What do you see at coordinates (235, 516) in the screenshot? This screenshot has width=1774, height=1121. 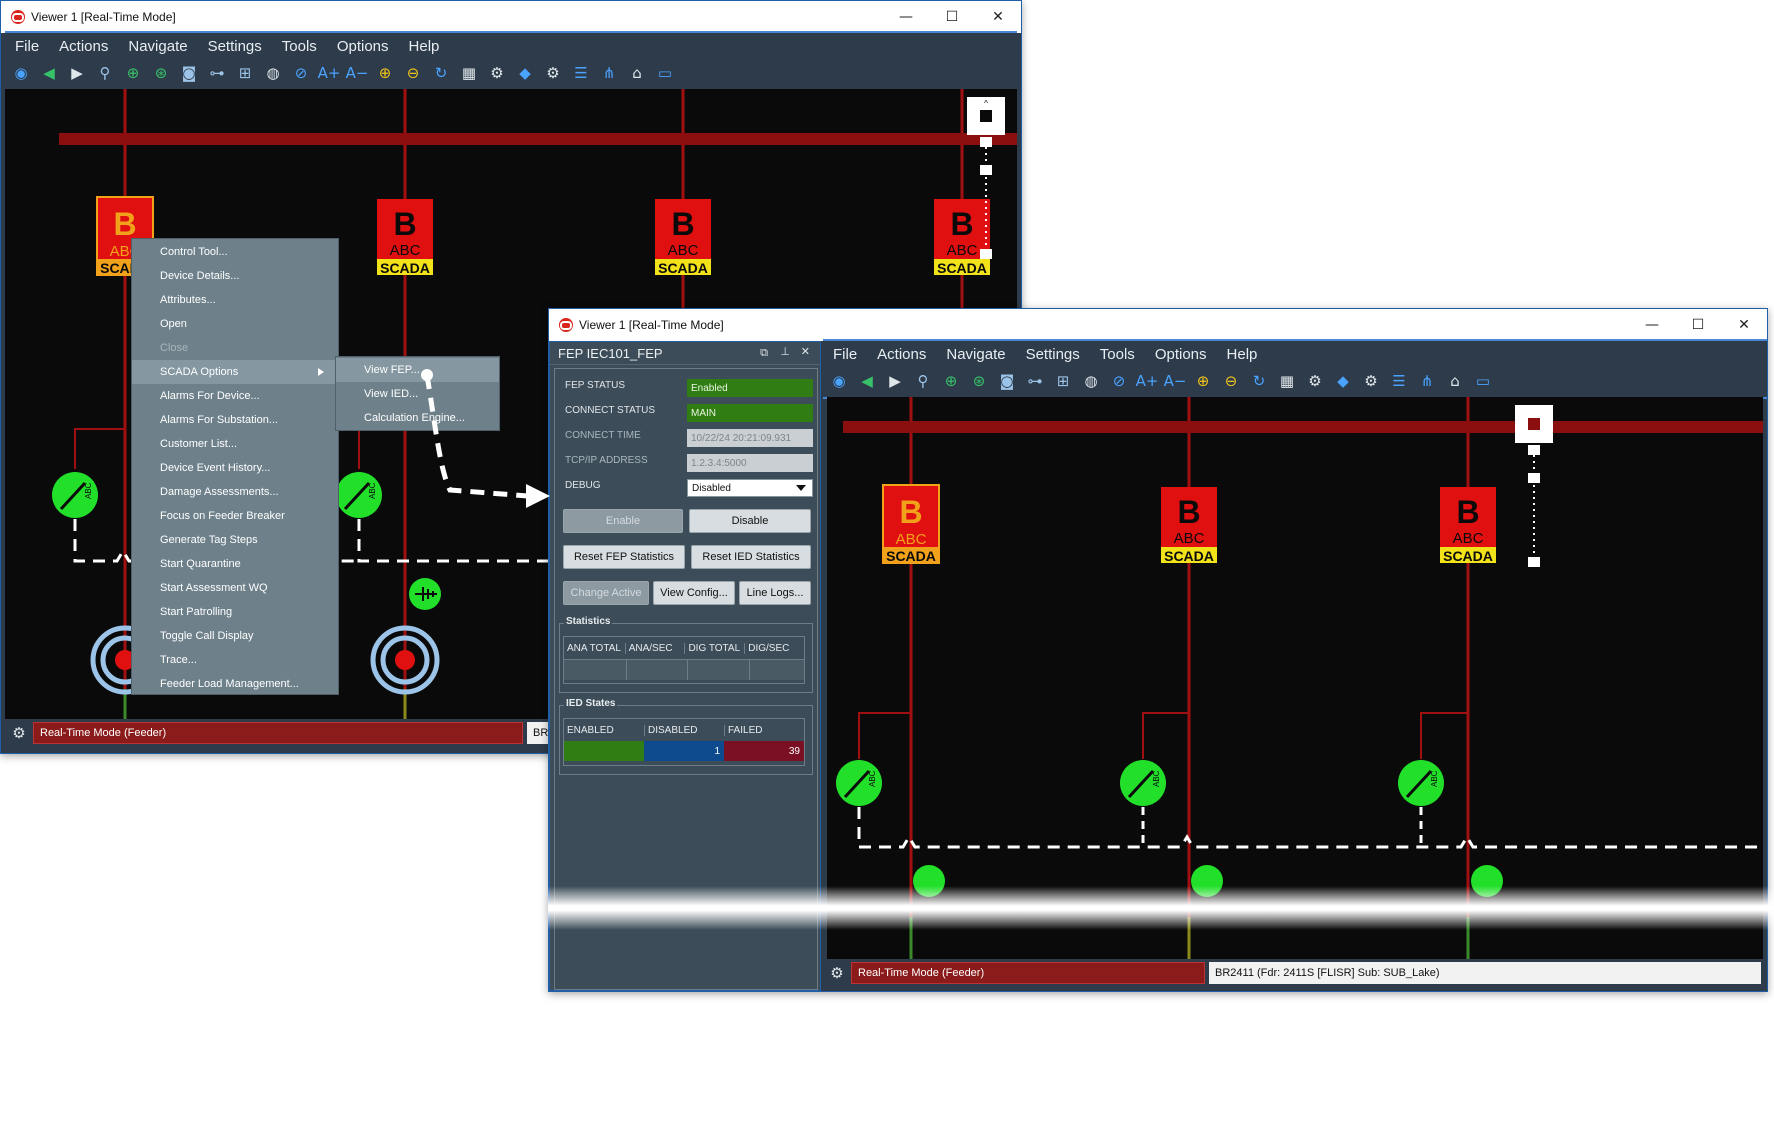 I see `menu-item-focus-feeder-breaker: Focus on Feeder Breaker` at bounding box center [235, 516].